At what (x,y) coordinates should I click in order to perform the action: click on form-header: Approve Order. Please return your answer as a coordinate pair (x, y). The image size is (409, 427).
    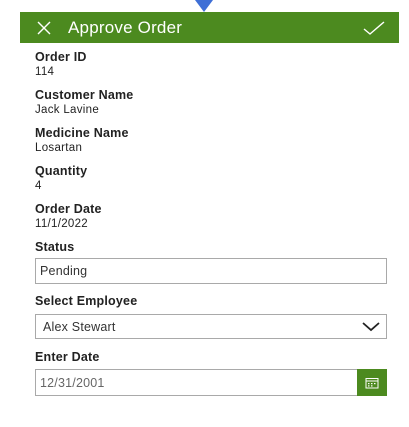
    Looking at the image, I should click on (209, 27).